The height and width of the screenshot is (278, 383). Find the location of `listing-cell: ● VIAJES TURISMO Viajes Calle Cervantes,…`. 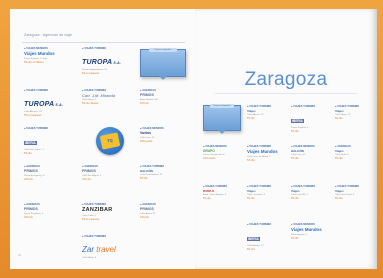

listing-cell: ● VIAJES TURISMO Viajes Calle Cervantes,… is located at coordinates (267, 202).